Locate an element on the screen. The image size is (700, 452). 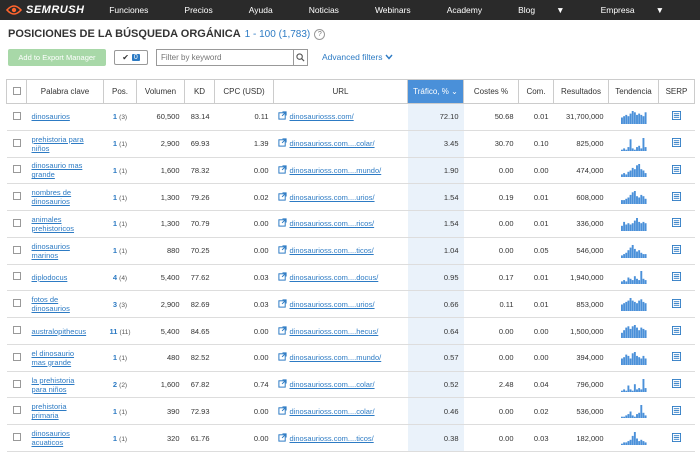
url-link: dinosaurioss.com....ricos/ is located at coordinates (332, 223).